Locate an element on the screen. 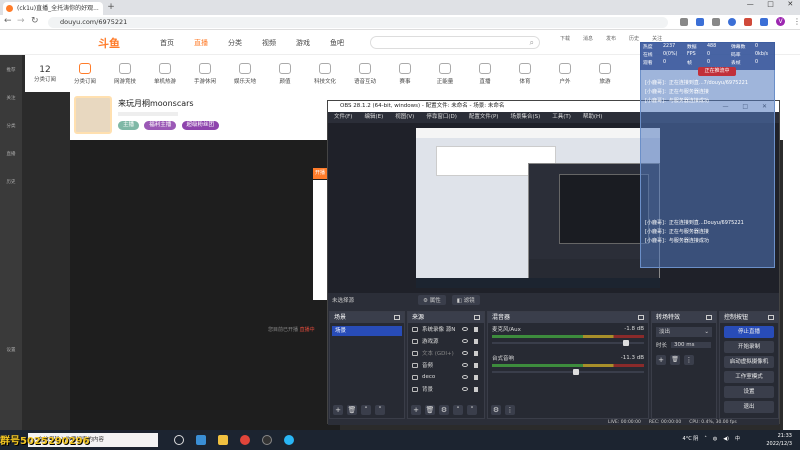  source-properties-button: ⚙ is located at coordinates (444, 410).